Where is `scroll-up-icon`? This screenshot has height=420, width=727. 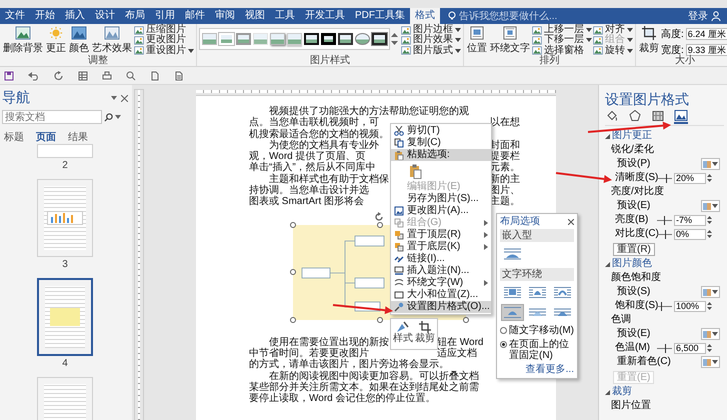 scroll-up-icon is located at coordinates (394, 35).